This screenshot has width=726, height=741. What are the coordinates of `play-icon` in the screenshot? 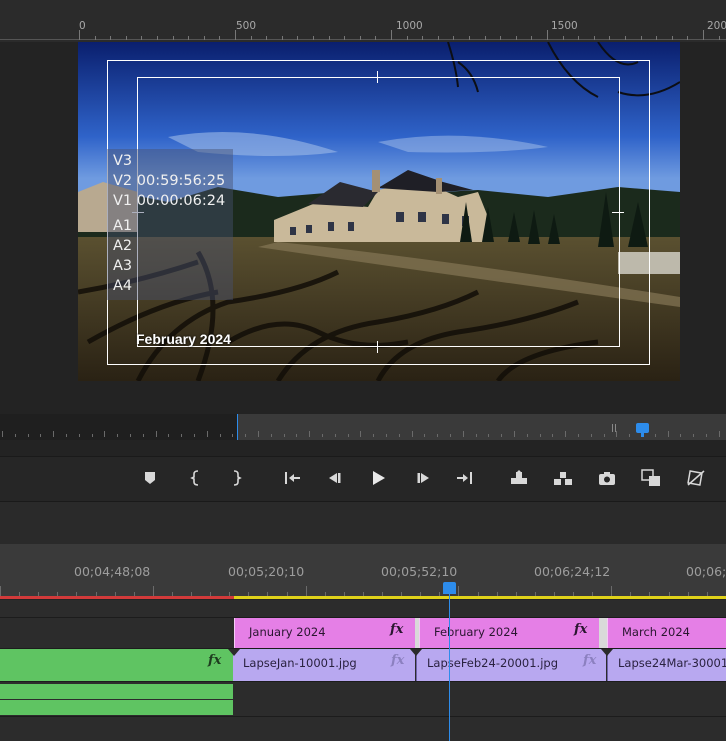 It's located at (379, 478).